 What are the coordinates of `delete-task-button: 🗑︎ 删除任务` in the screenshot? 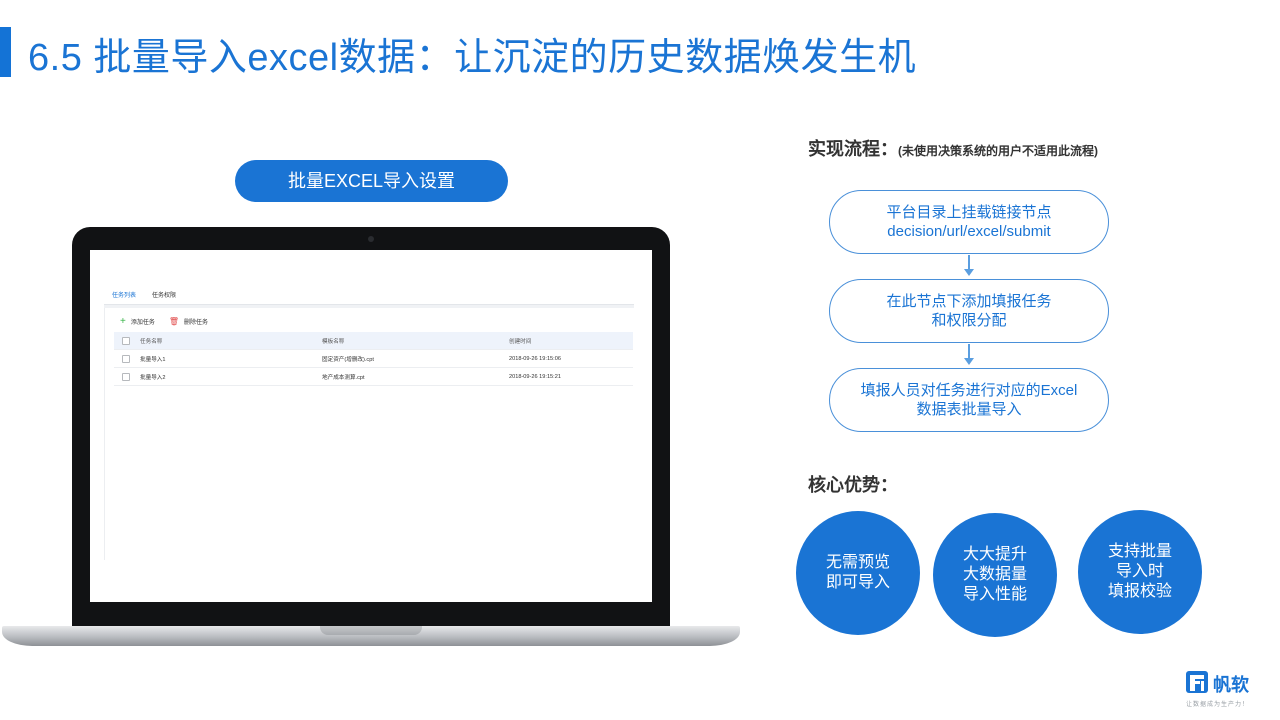 It's located at (188, 321).